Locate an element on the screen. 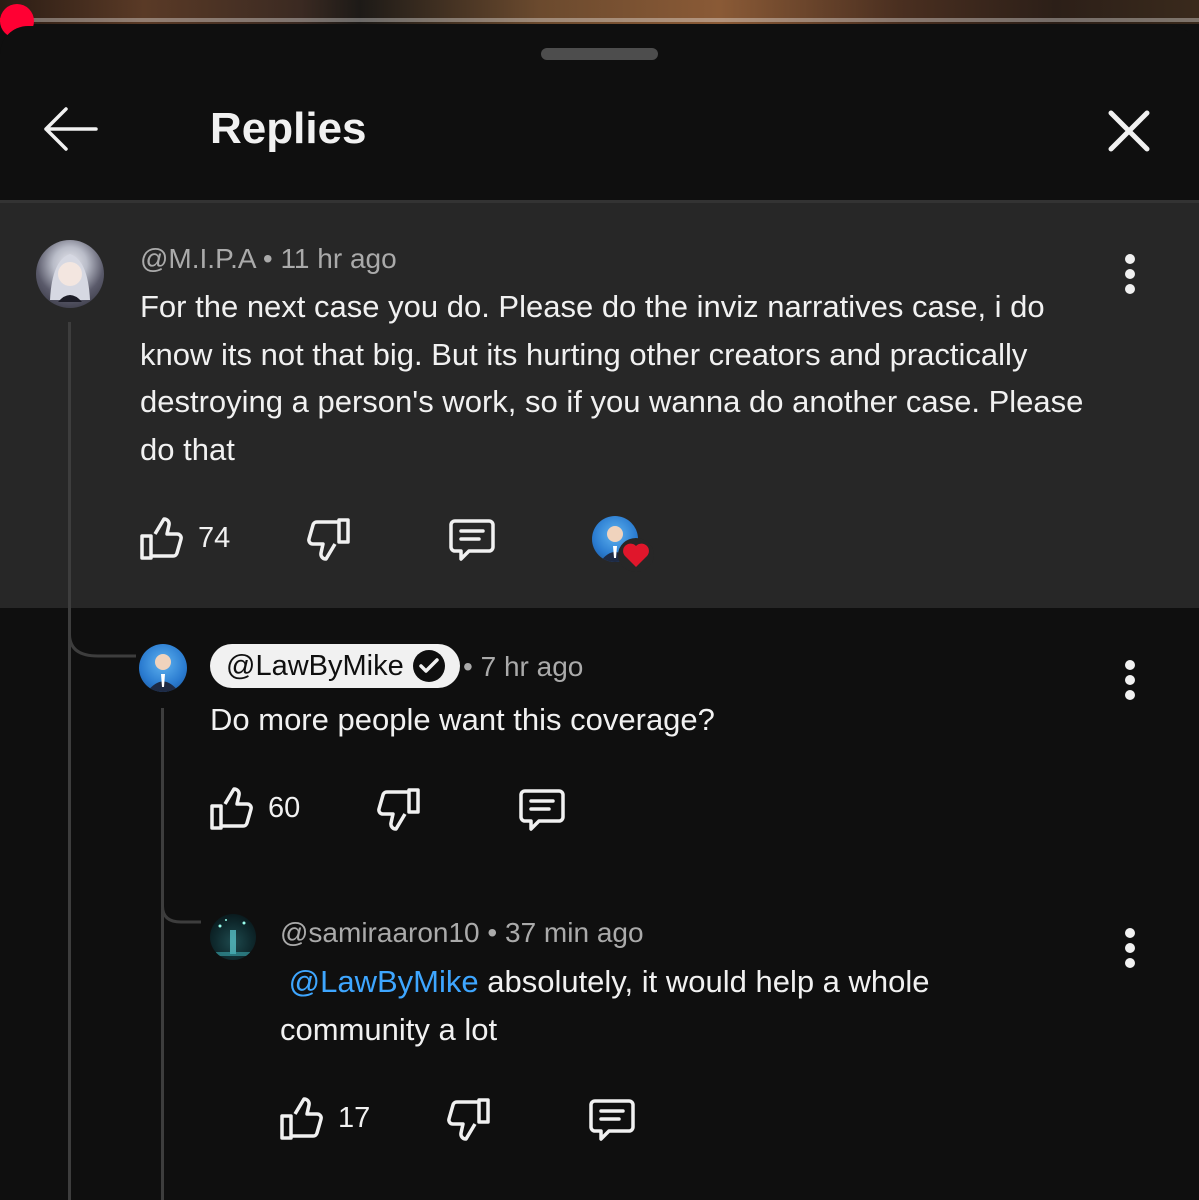  night-scene-avatar-icon is located at coordinates (233, 937).